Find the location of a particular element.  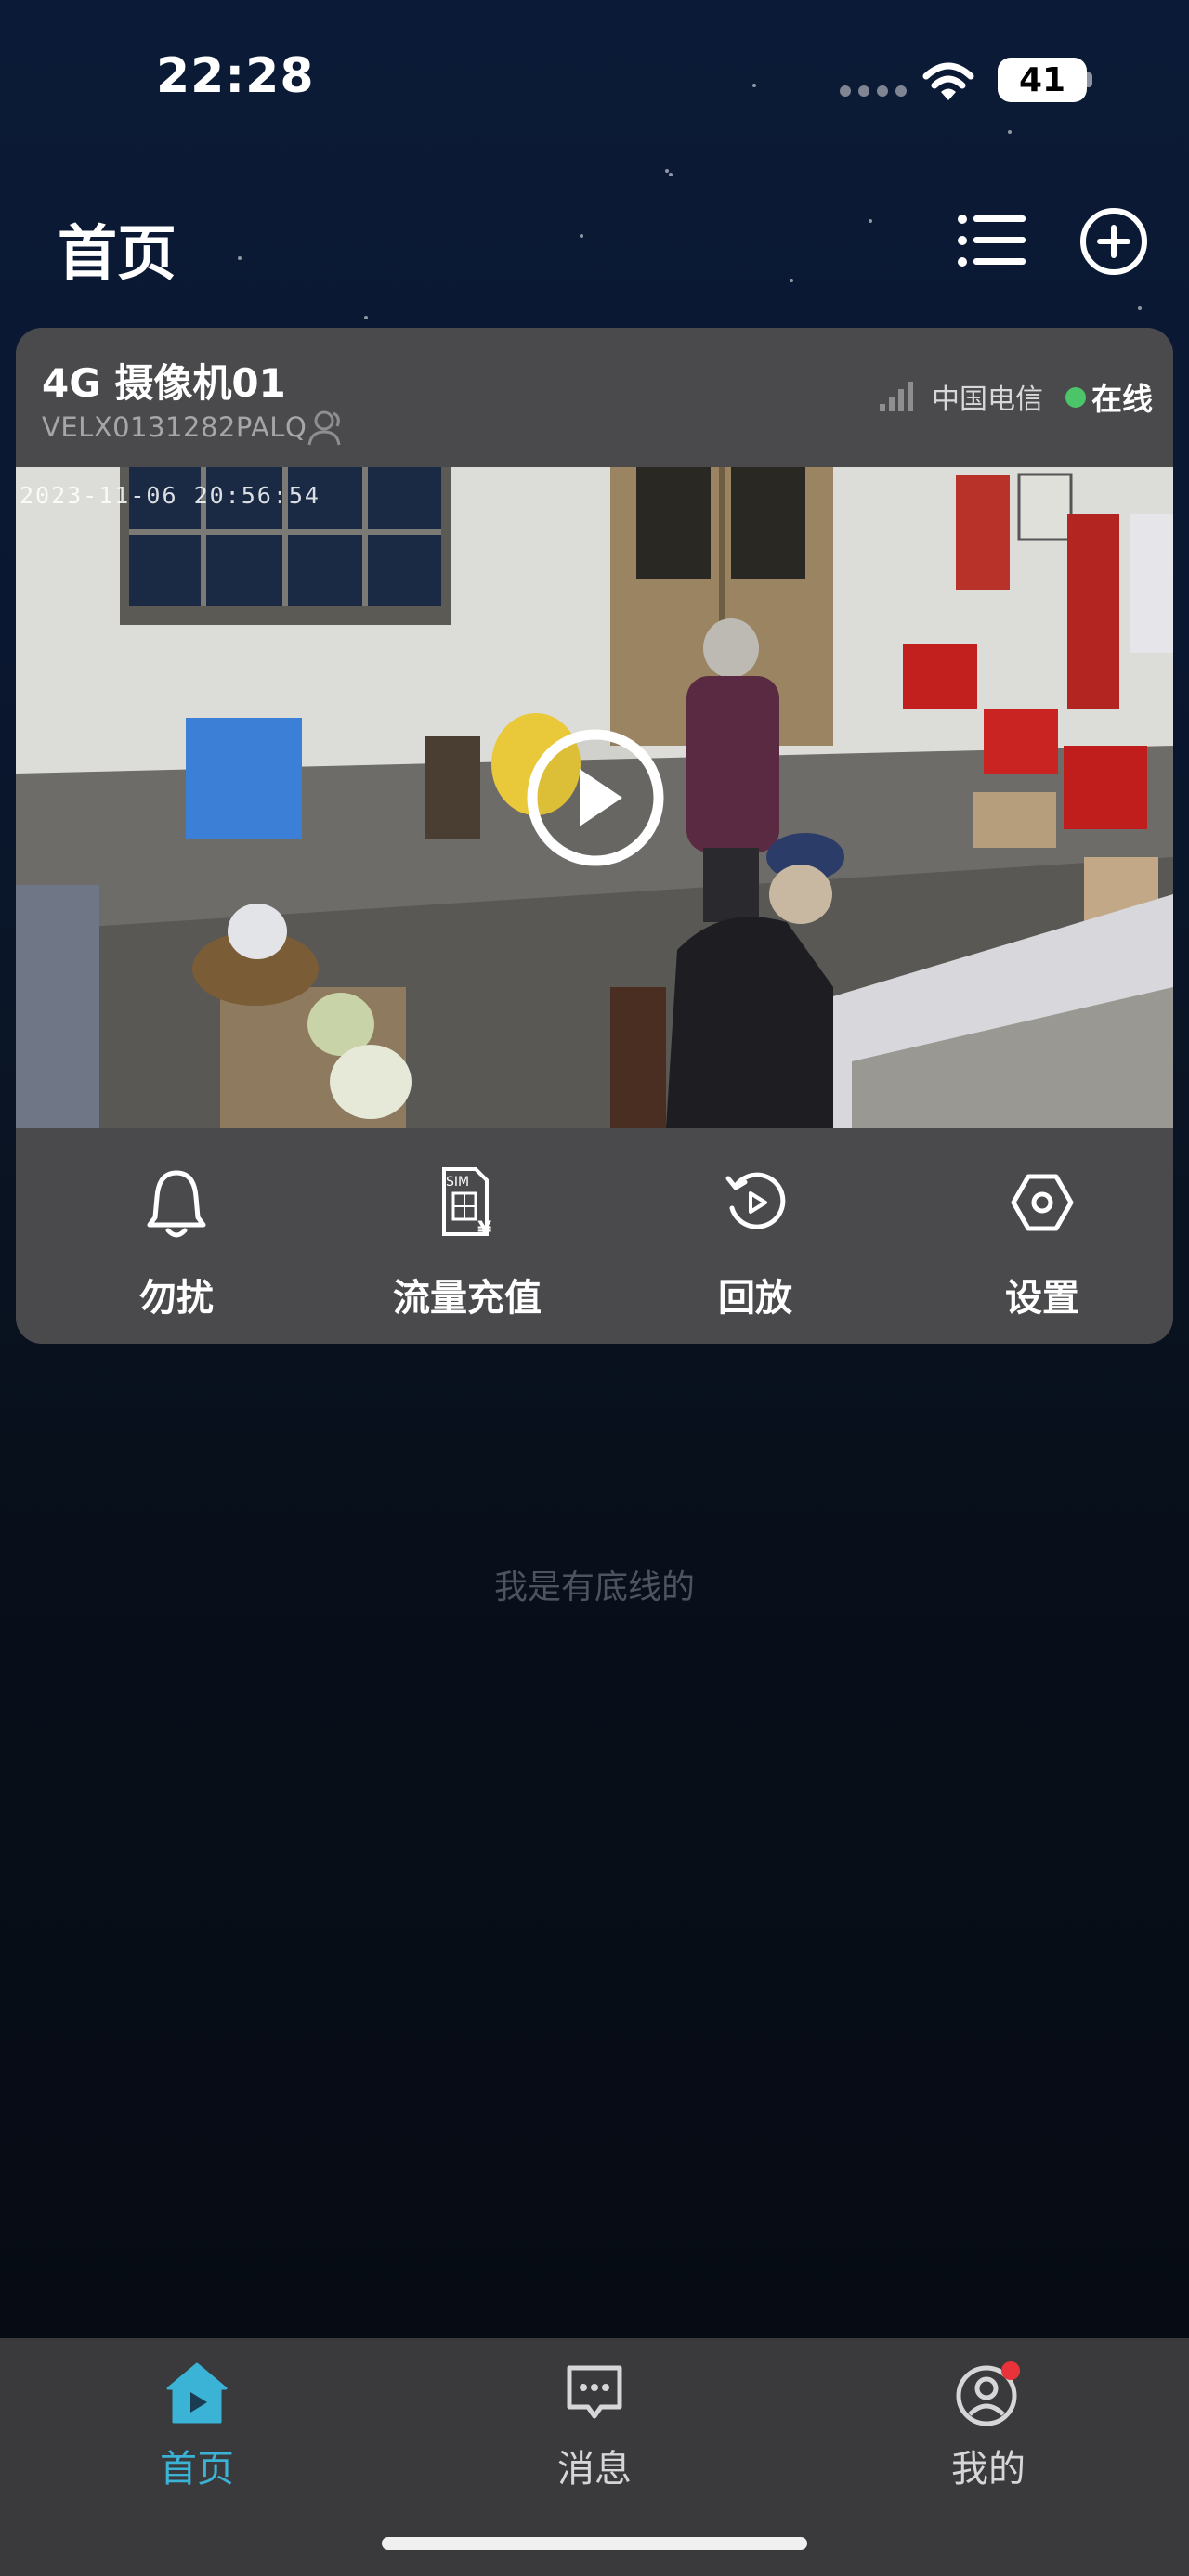

message-icon is located at coordinates (594, 2392).